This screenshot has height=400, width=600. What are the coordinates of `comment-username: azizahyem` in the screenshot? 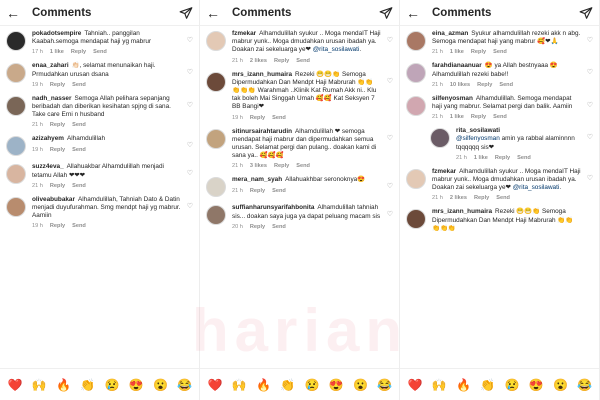 It's located at (48, 138).